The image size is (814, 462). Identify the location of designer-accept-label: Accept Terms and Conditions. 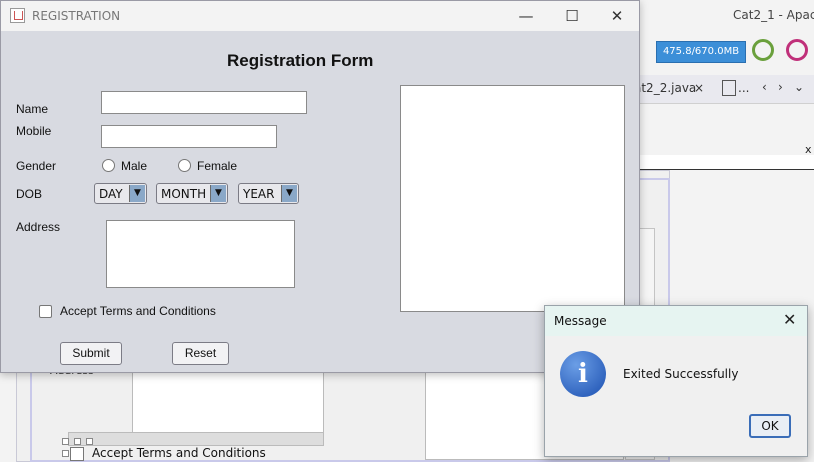
(179, 453).